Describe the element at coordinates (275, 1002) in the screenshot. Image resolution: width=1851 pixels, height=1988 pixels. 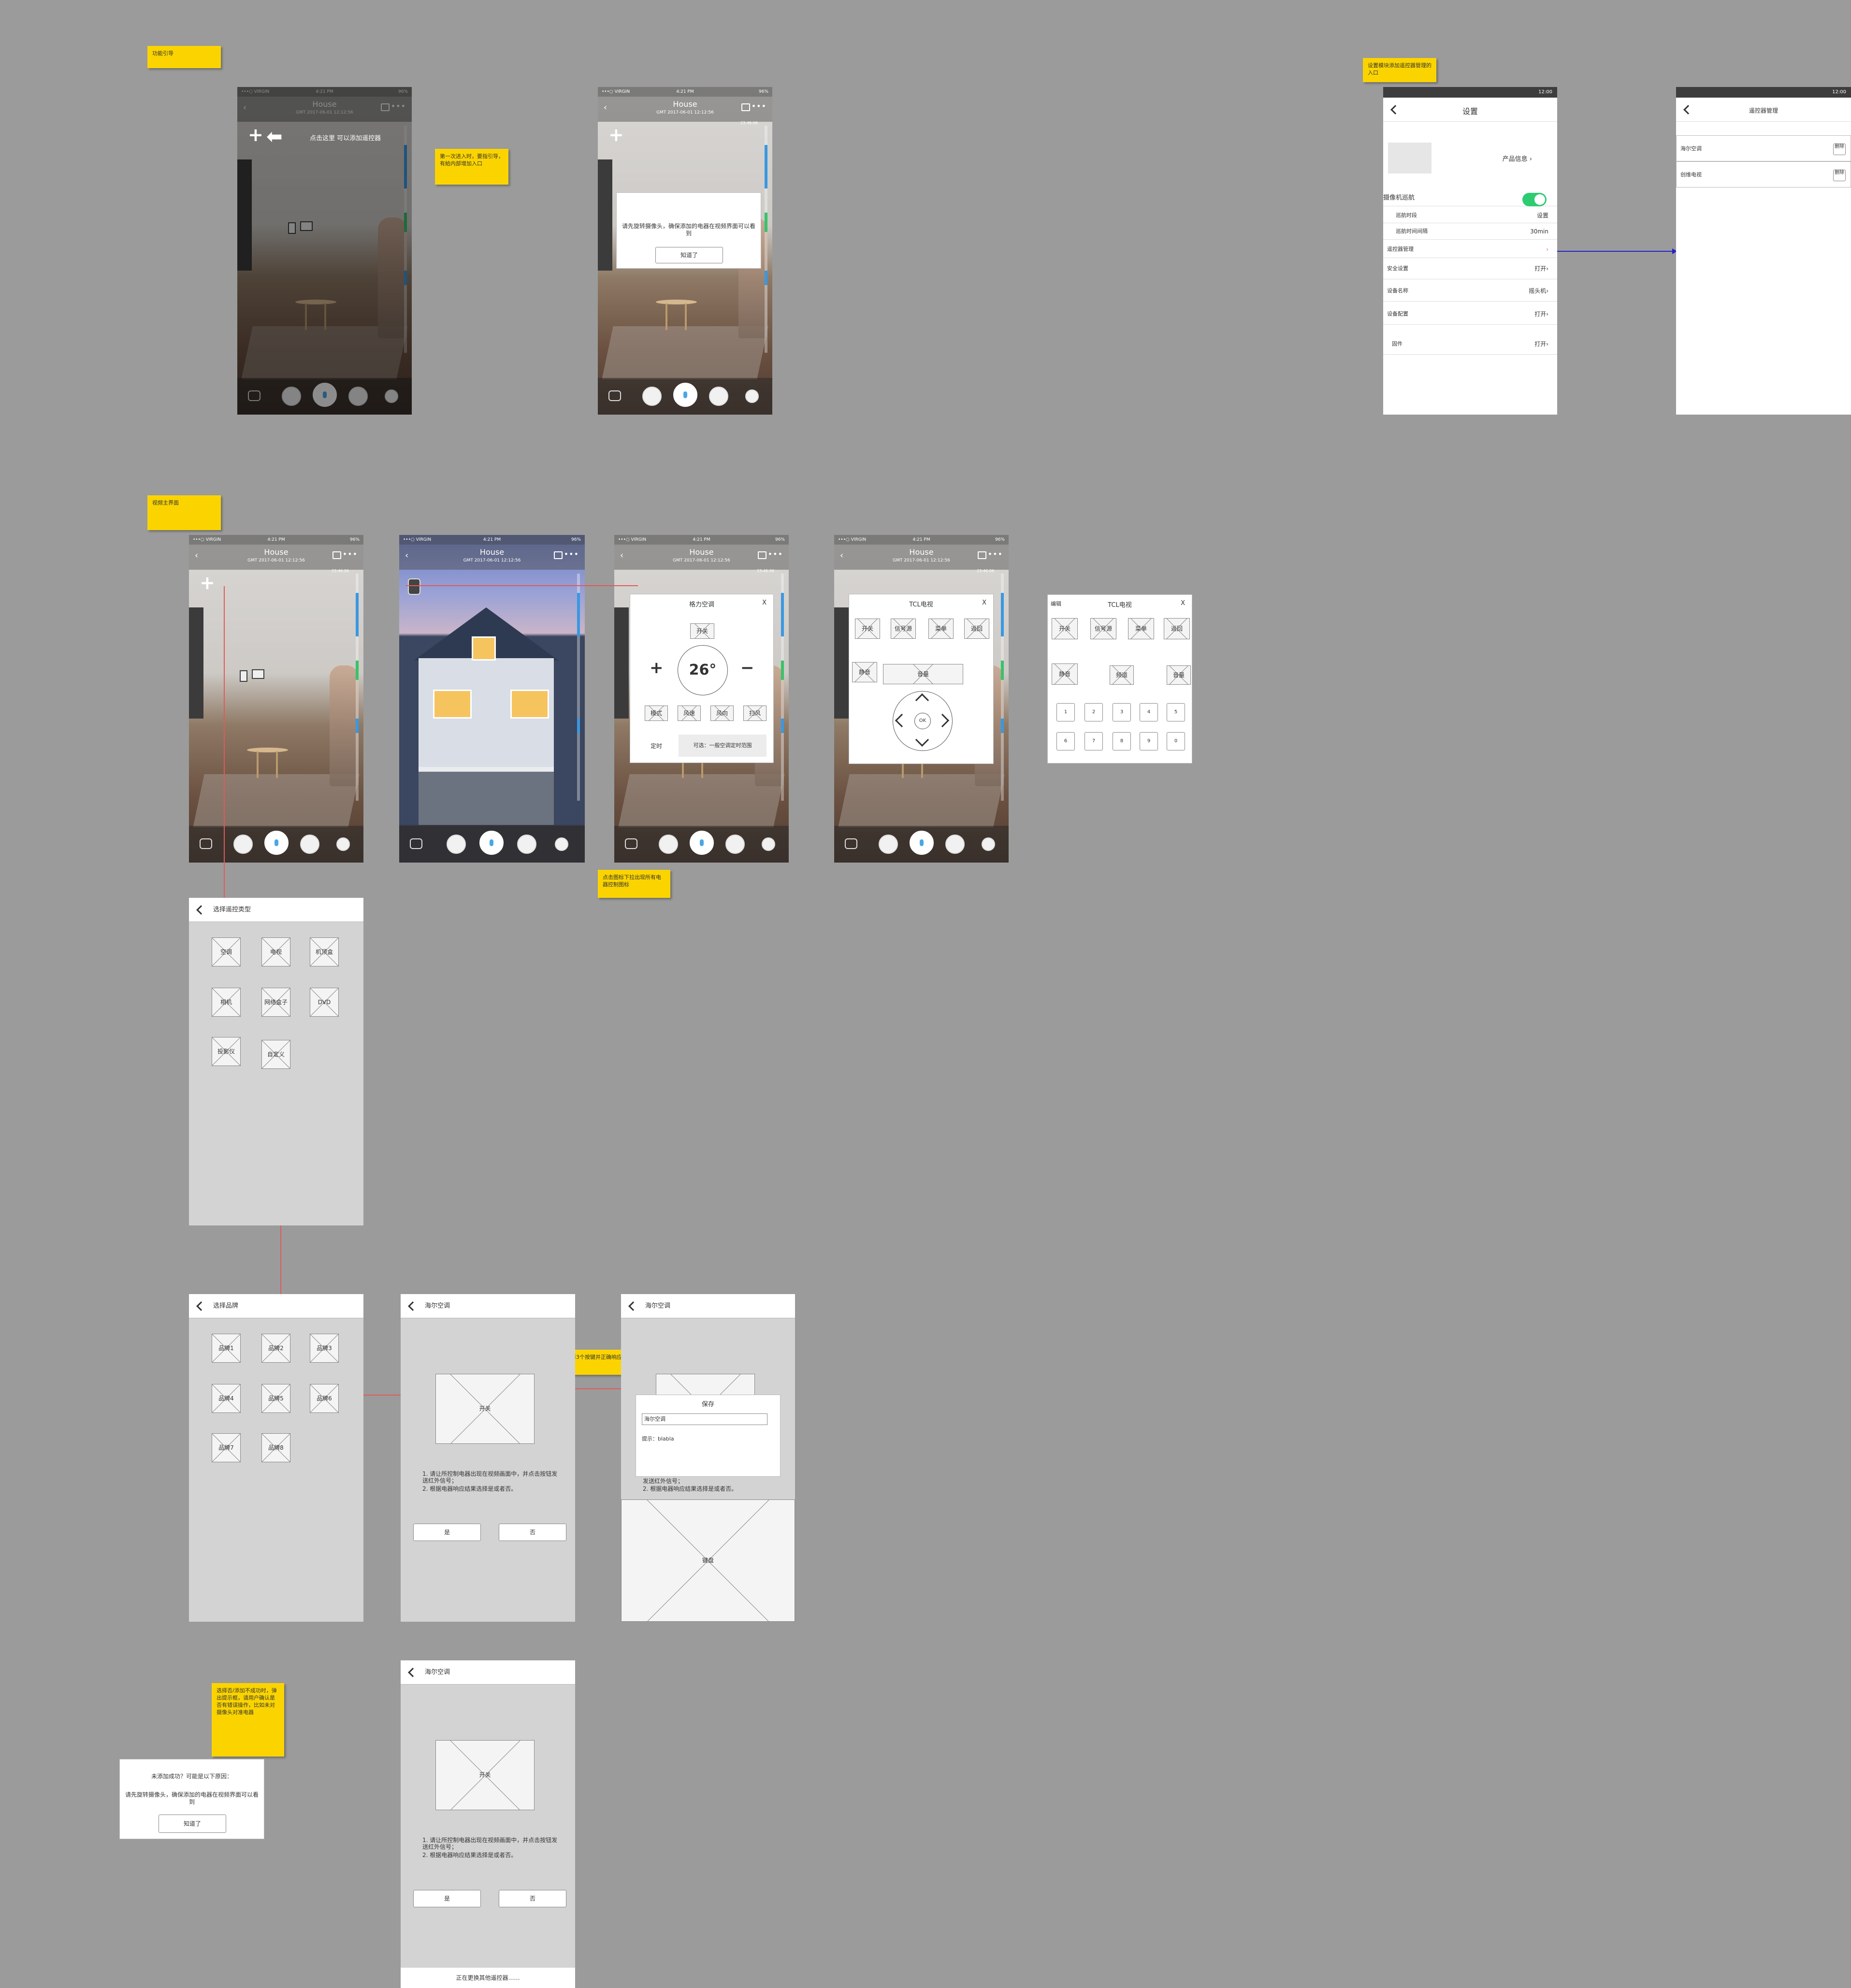
I see `type-item: 网络盒子` at that location.